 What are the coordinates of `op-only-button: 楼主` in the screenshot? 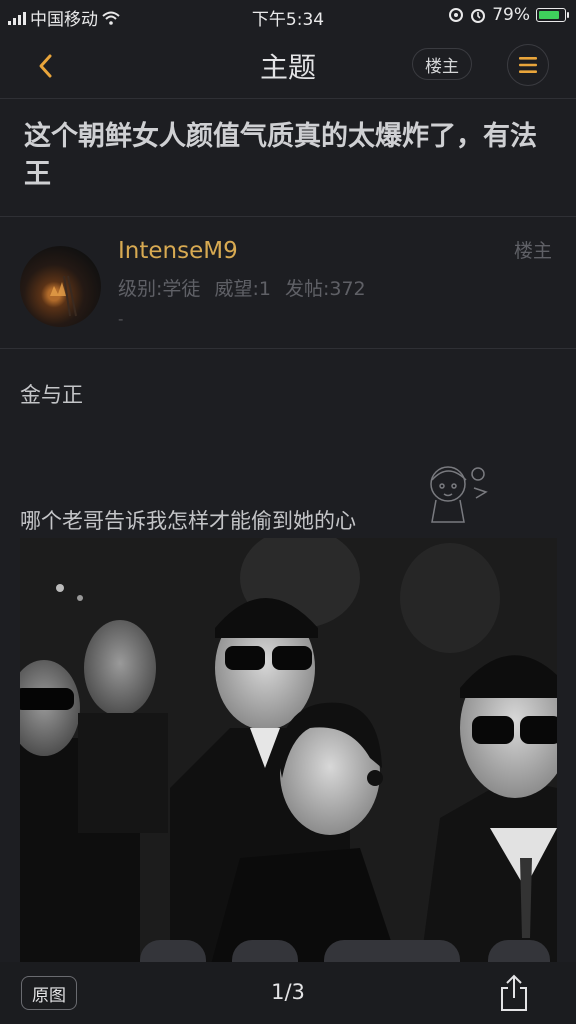 It's located at (442, 64).